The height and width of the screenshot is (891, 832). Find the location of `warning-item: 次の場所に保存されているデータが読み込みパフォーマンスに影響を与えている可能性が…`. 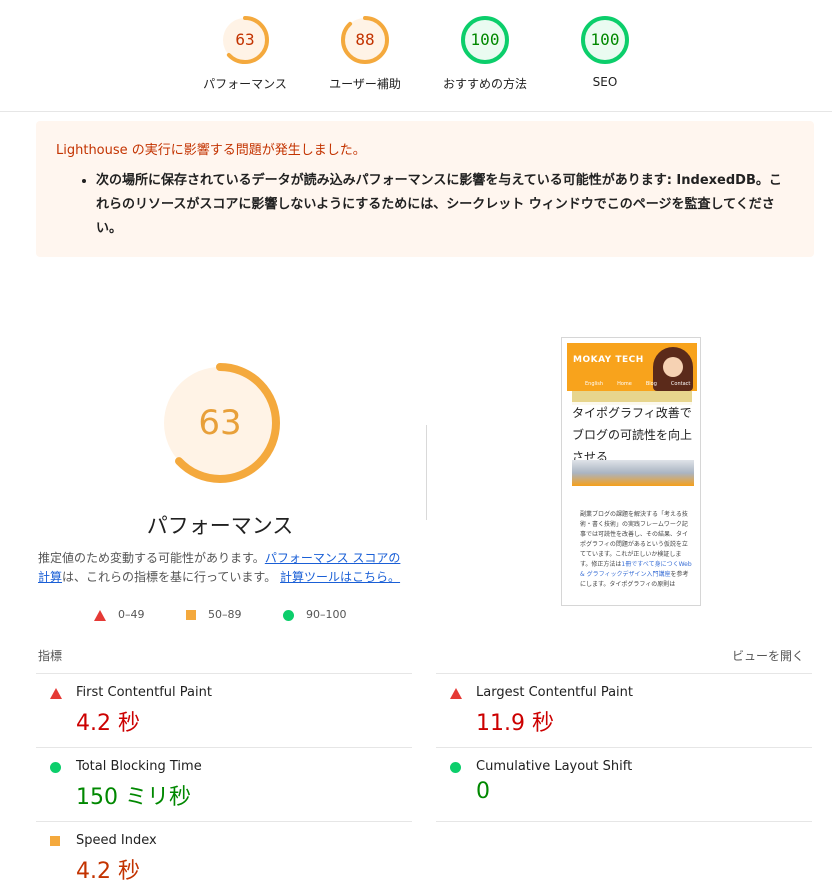

warning-item: 次の場所に保存されているデータが読み込みパフォーマンスに影響を与えている可能性が… is located at coordinates (445, 205).